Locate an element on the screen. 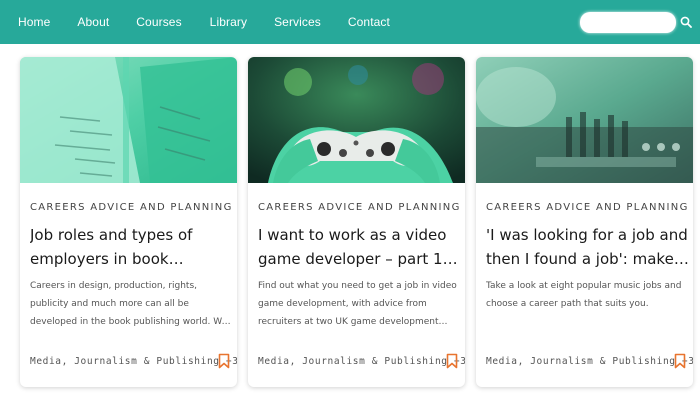  nav-link-library: Library is located at coordinates (228, 22).